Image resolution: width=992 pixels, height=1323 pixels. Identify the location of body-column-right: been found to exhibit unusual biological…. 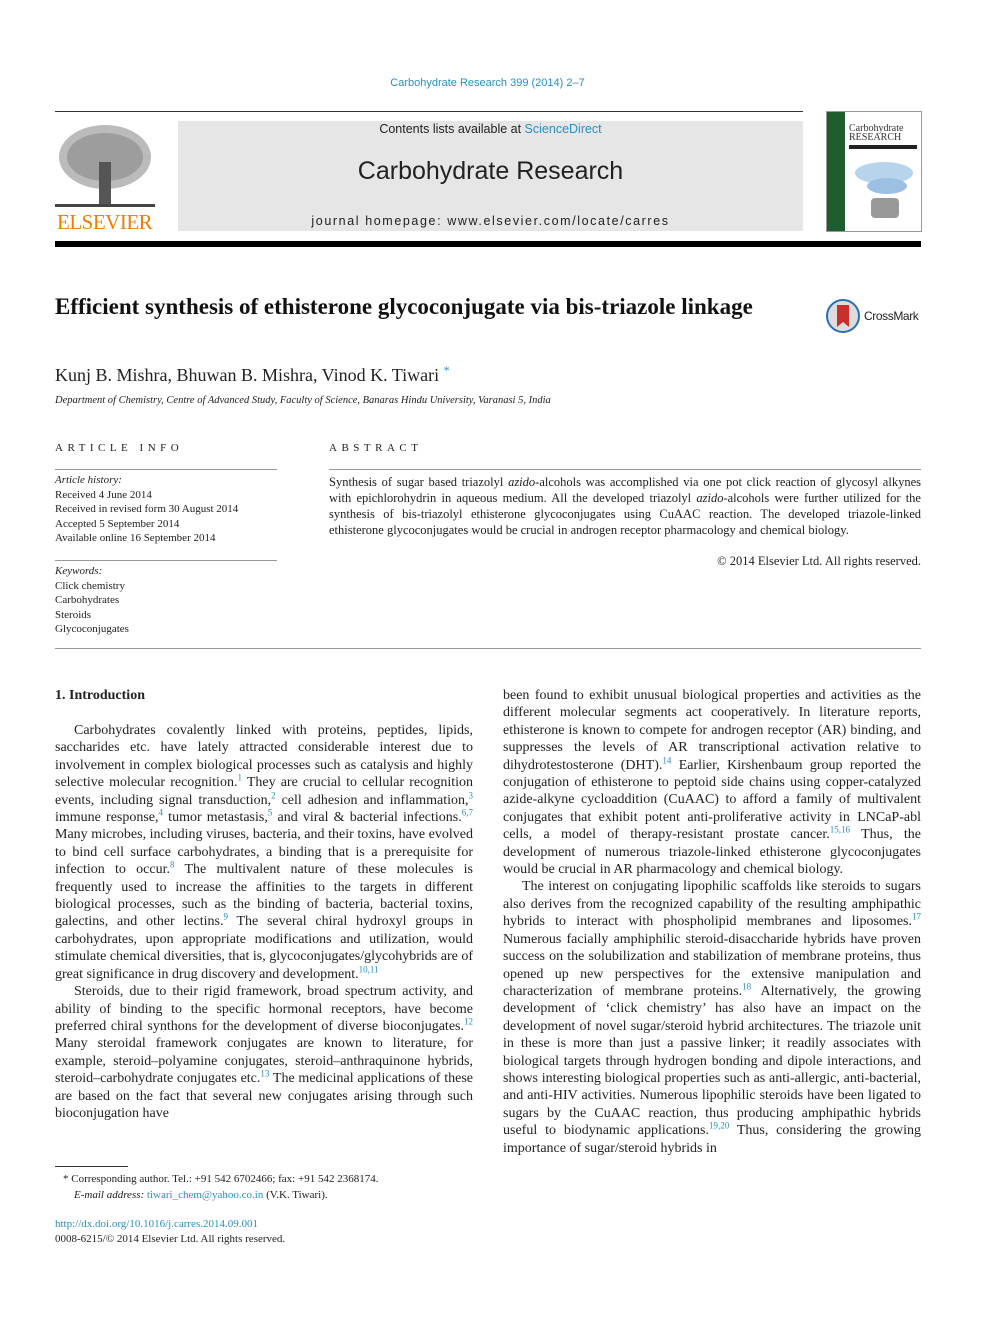
(712, 922).